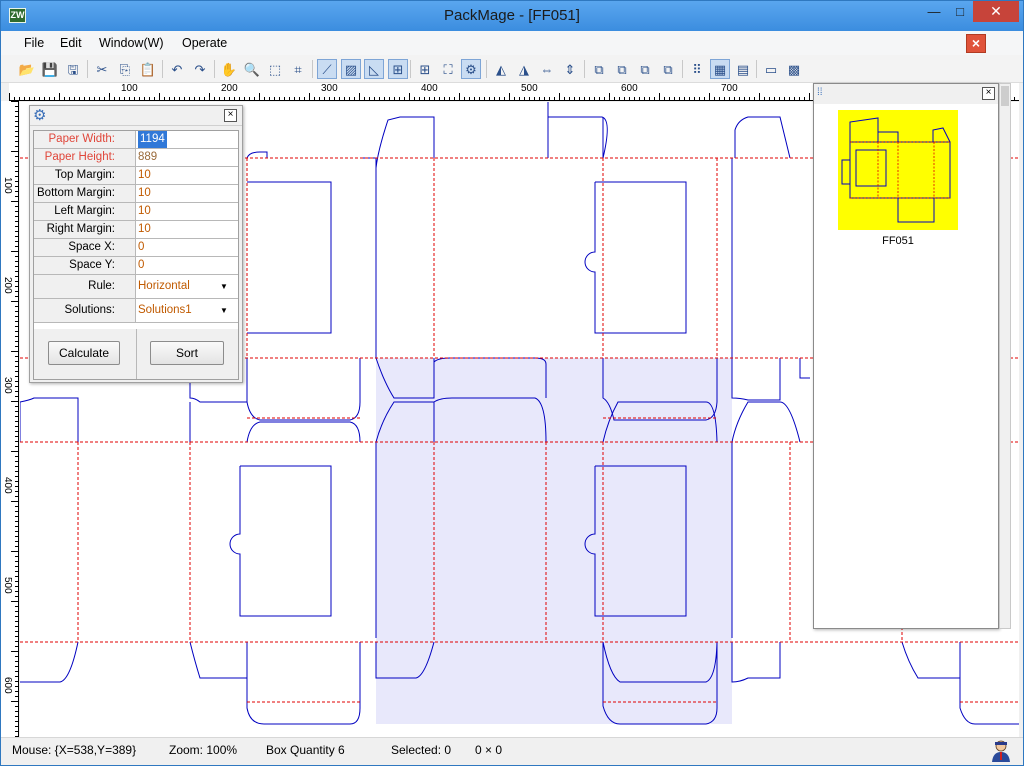  What do you see at coordinates (622, 69) in the screenshot?
I see `align-b-icon: ⧉` at bounding box center [622, 69].